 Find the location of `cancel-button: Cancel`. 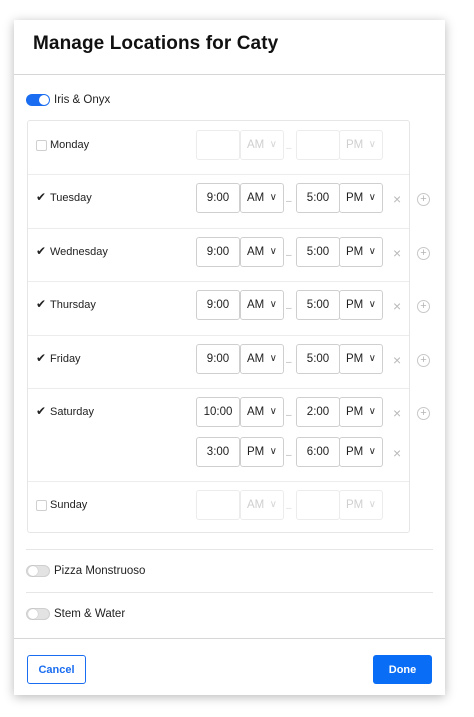

cancel-button: Cancel is located at coordinates (56, 669).